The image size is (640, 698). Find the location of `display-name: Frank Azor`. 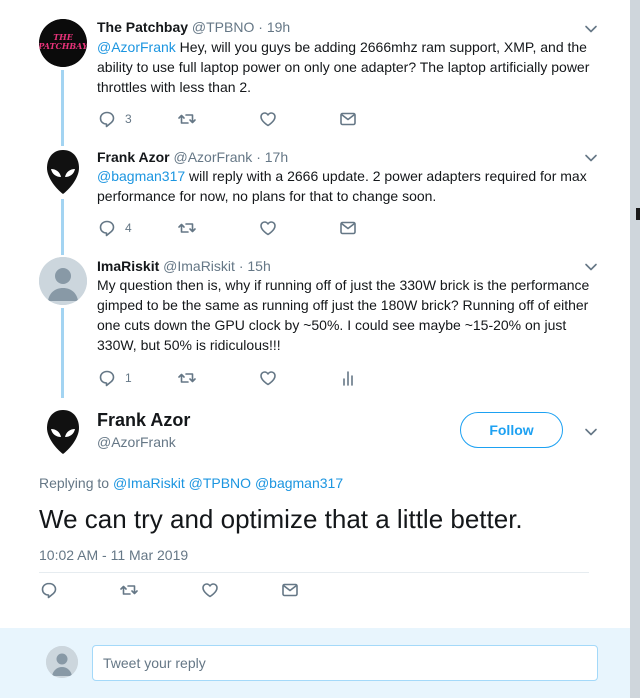

display-name: Frank Azor is located at coordinates (133, 157).